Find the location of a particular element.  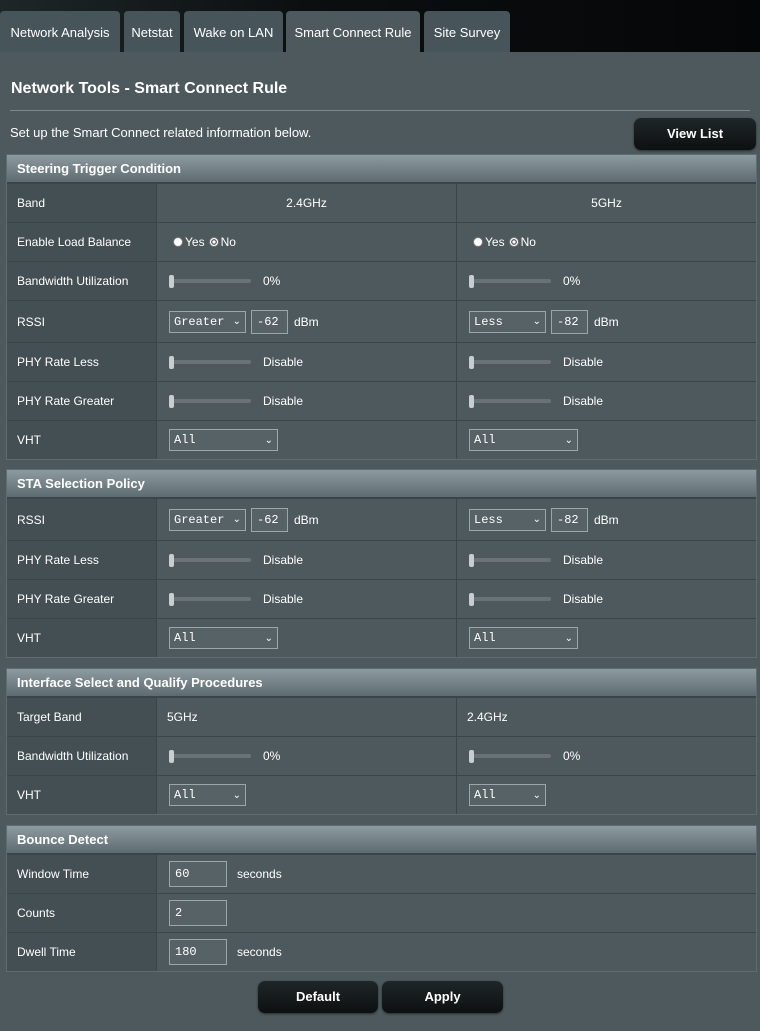

tab-smart-connect-rule: Smart Connect Rule is located at coordinates (353, 31).